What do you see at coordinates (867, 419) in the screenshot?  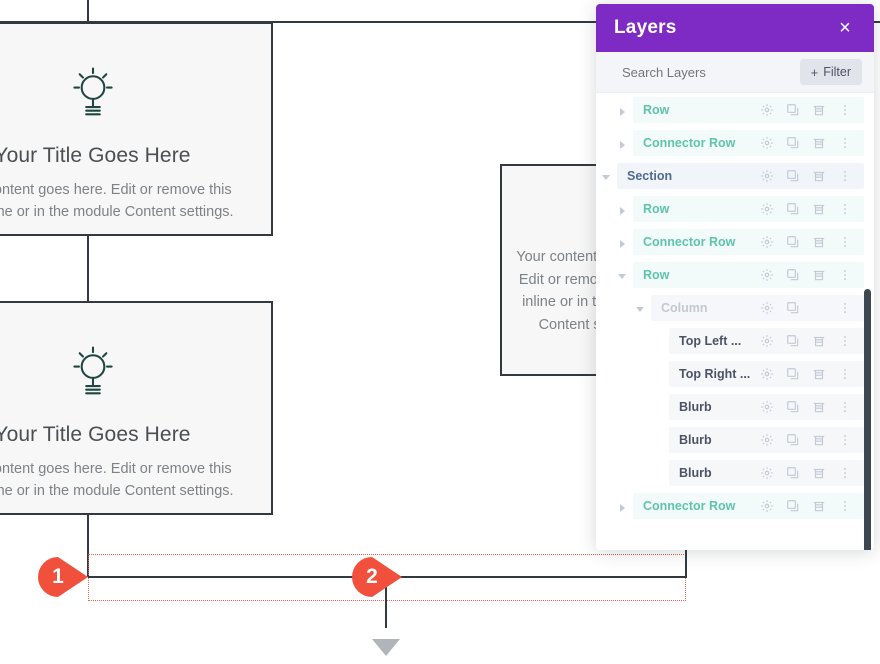 I see `layers-list-scrollbar` at bounding box center [867, 419].